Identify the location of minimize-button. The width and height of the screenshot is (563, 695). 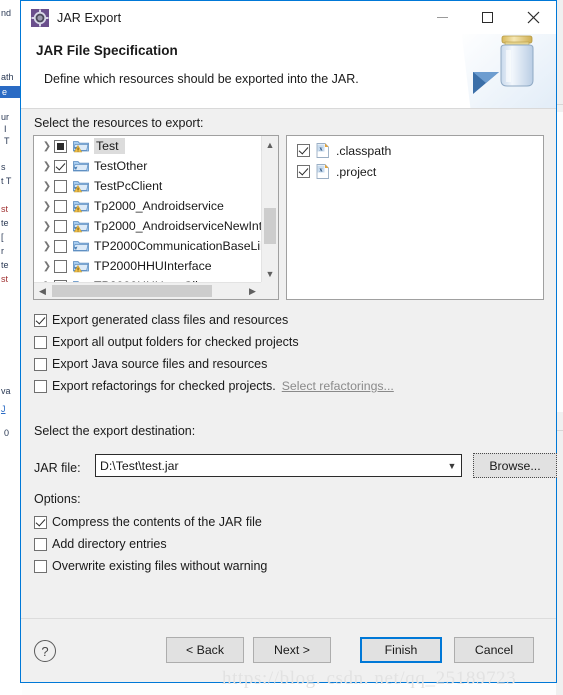
(442, 17).